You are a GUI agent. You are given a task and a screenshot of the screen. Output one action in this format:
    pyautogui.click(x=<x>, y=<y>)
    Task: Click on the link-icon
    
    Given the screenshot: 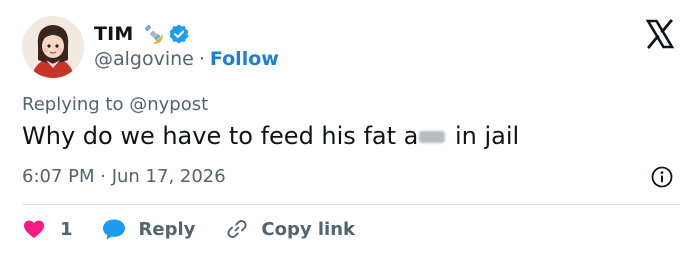 What is the action you would take?
    pyautogui.click(x=237, y=229)
    